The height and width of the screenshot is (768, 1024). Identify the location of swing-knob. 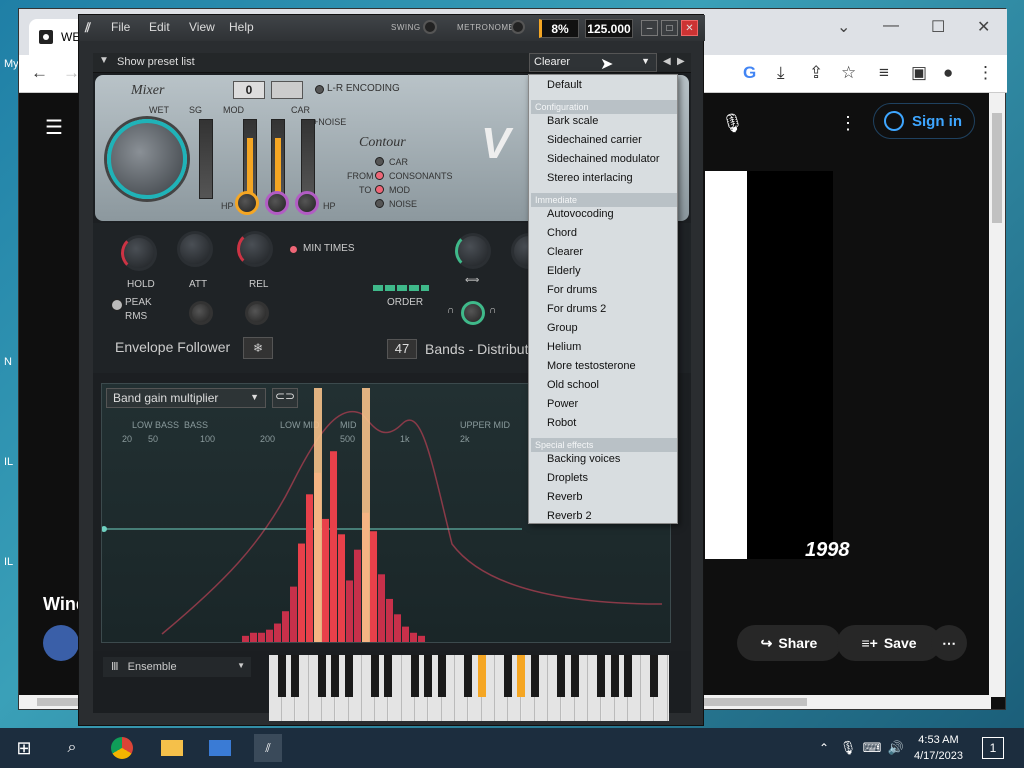
(430, 27).